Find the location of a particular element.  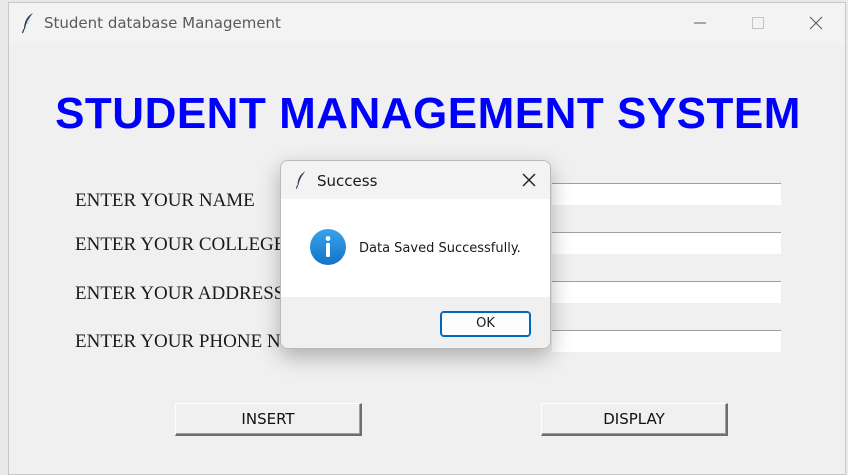

dialog-footer: OK is located at coordinates (415, 322).